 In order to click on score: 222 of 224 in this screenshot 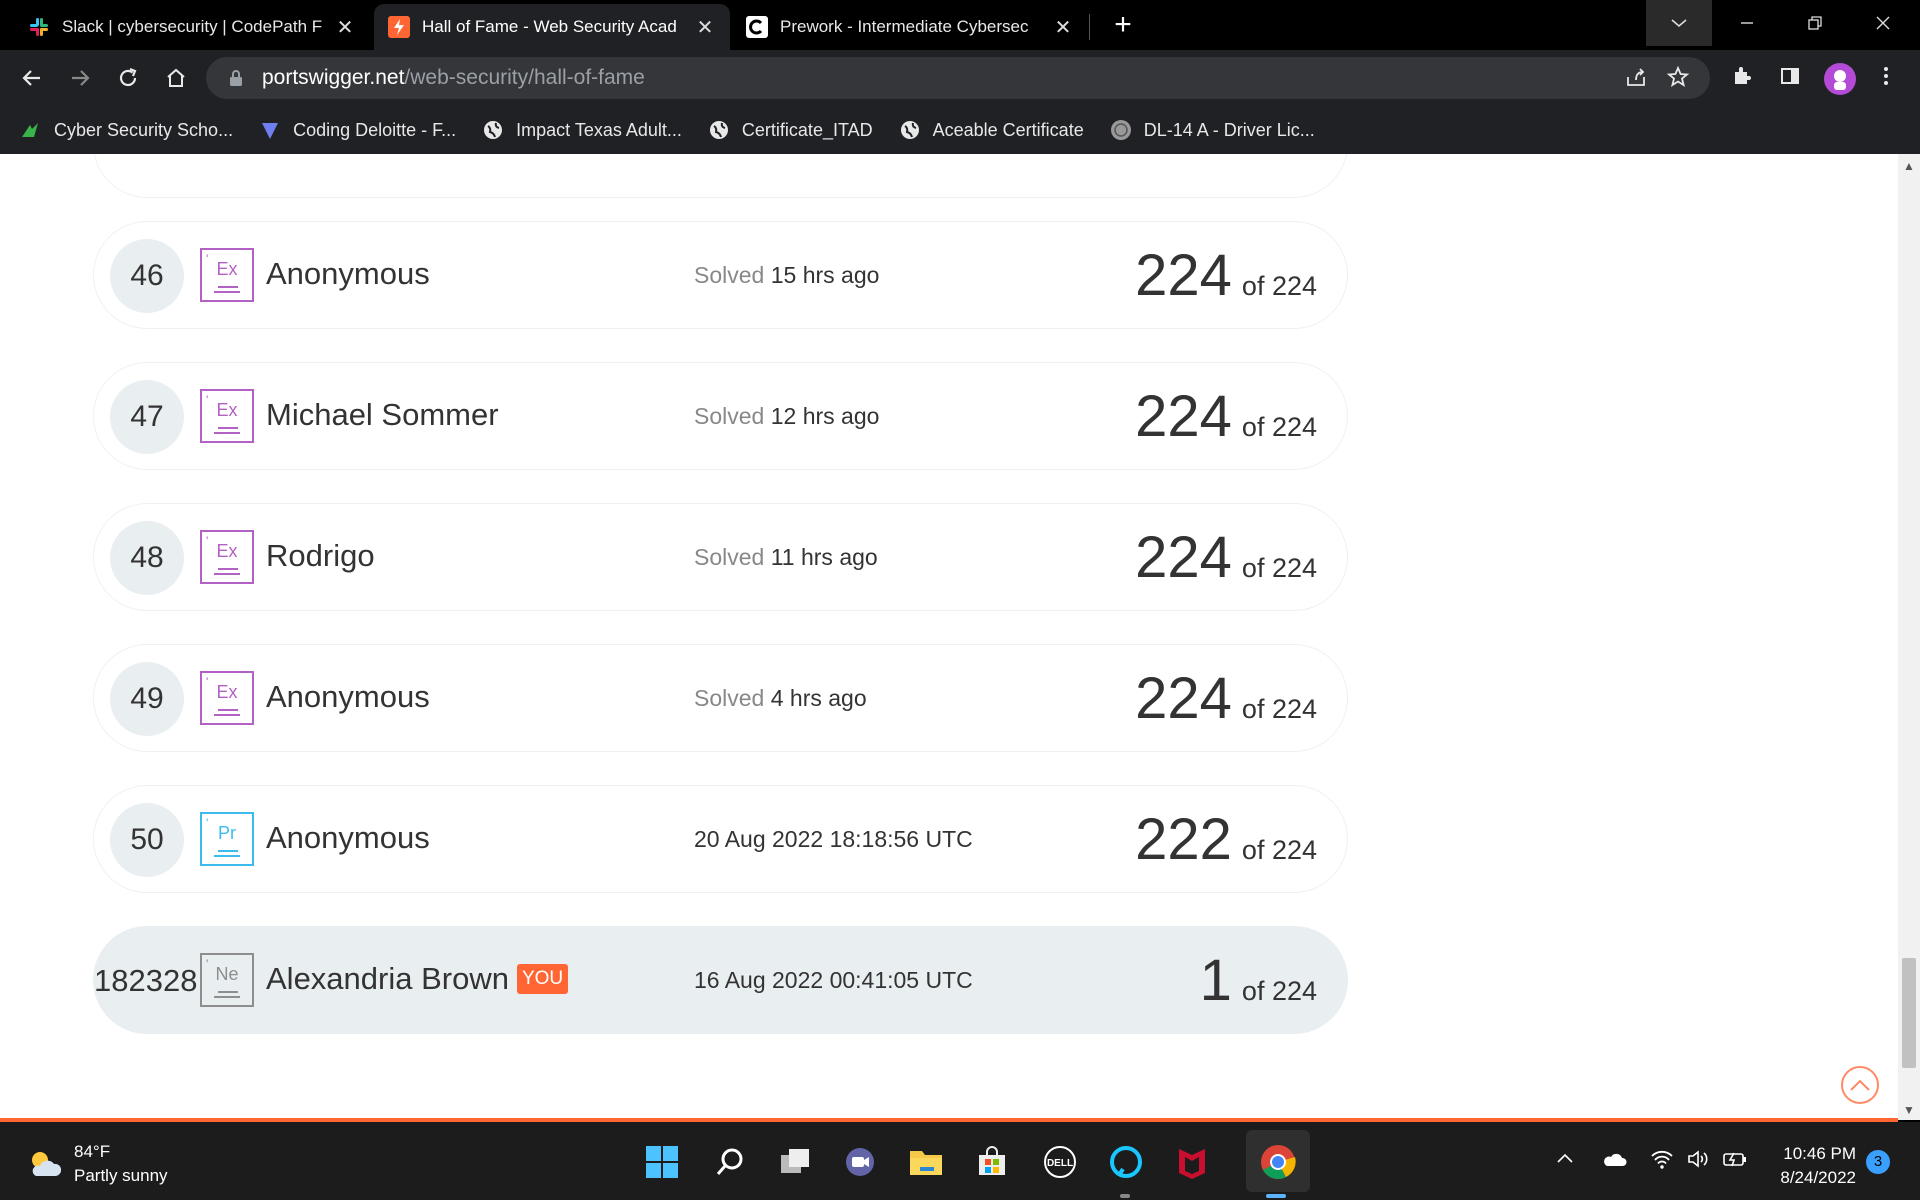, I will do `click(1226, 839)`.